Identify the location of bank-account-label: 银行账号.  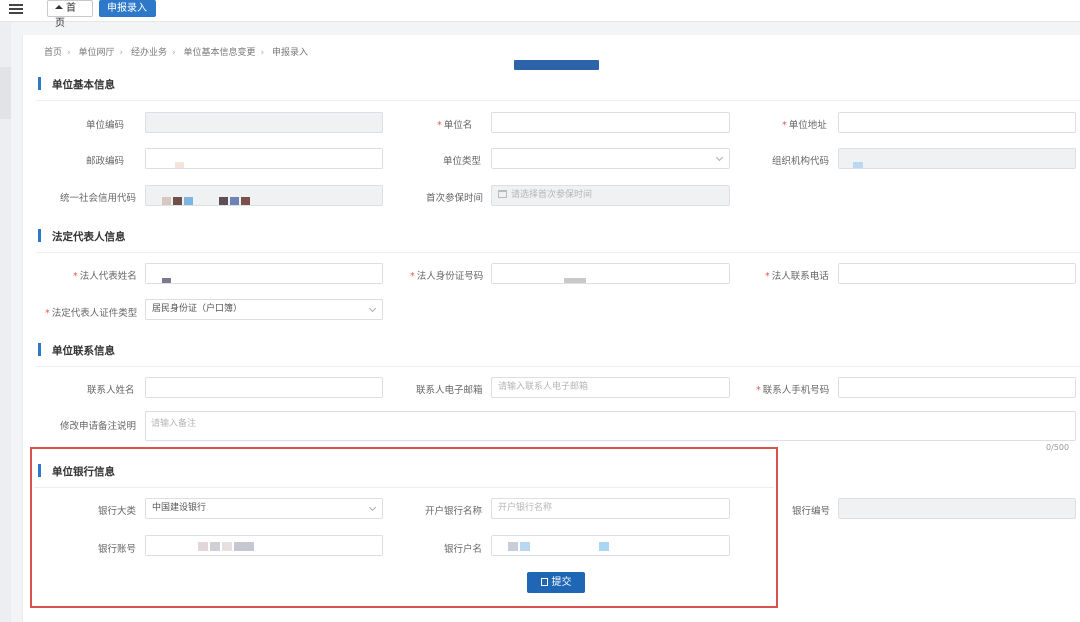
(117, 549).